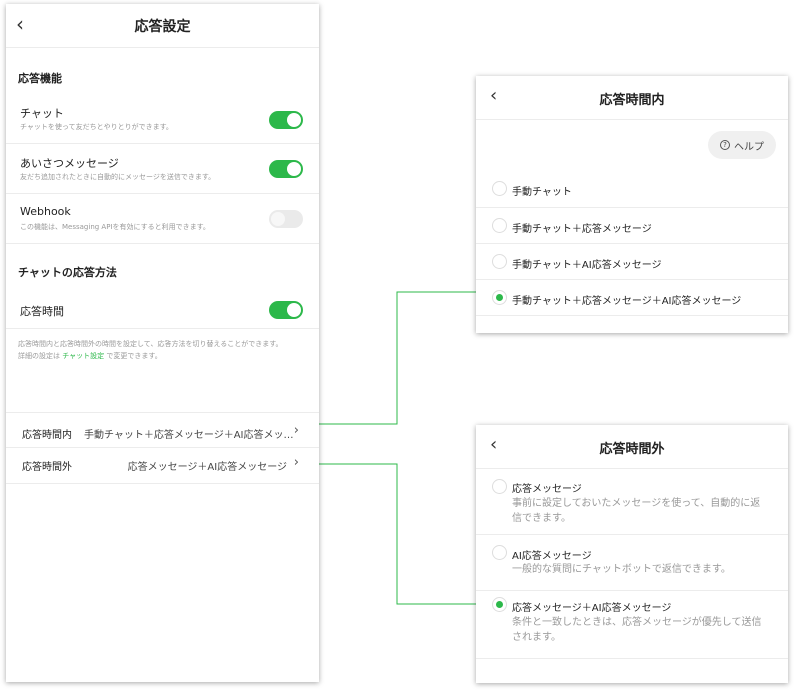 Image resolution: width=800 pixels, height=695 pixels. I want to click on toggle-title: Webhook, so click(45, 211).